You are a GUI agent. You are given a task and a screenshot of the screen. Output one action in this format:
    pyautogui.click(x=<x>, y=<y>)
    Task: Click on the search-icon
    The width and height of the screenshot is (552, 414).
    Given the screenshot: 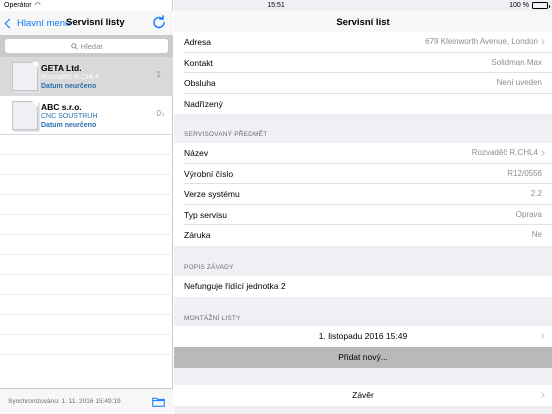 What is the action you would take?
    pyautogui.click(x=74, y=46)
    